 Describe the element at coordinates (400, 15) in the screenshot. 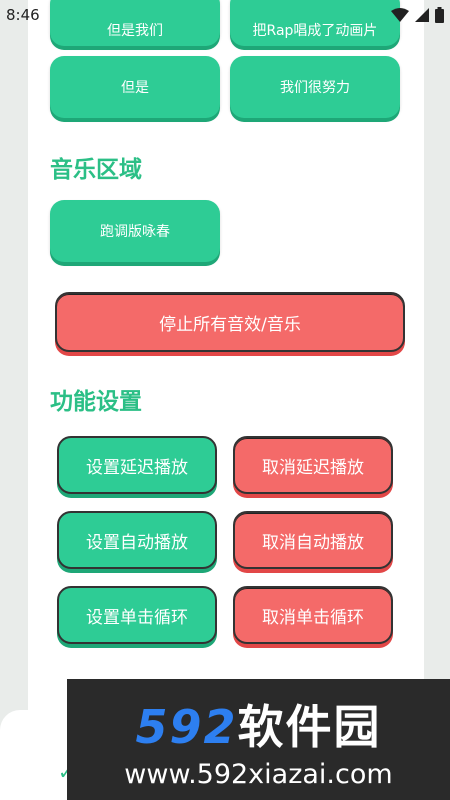

I see `wifi-icon` at that location.